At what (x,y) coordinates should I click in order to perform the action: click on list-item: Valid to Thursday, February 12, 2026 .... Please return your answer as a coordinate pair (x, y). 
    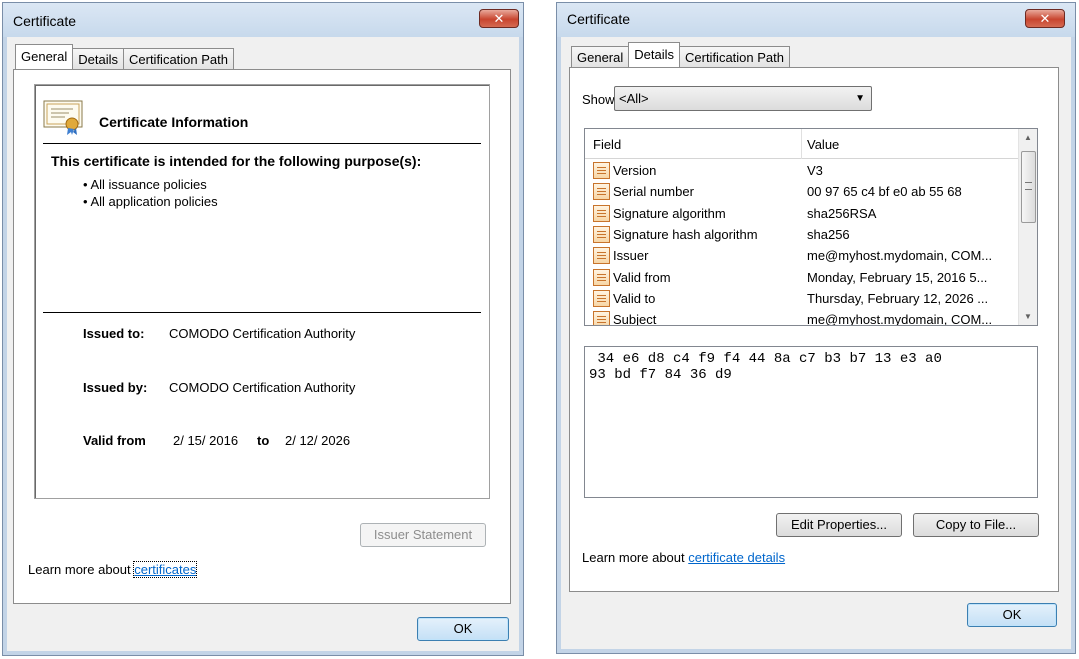
    Looking at the image, I should click on (802, 298).